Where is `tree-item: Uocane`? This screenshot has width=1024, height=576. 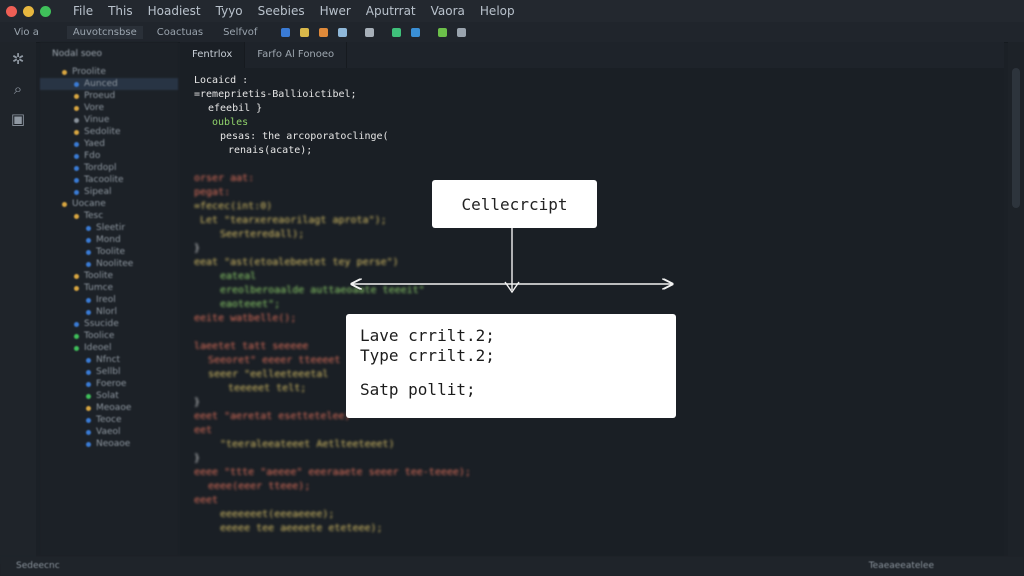 tree-item: Uocane is located at coordinates (109, 204).